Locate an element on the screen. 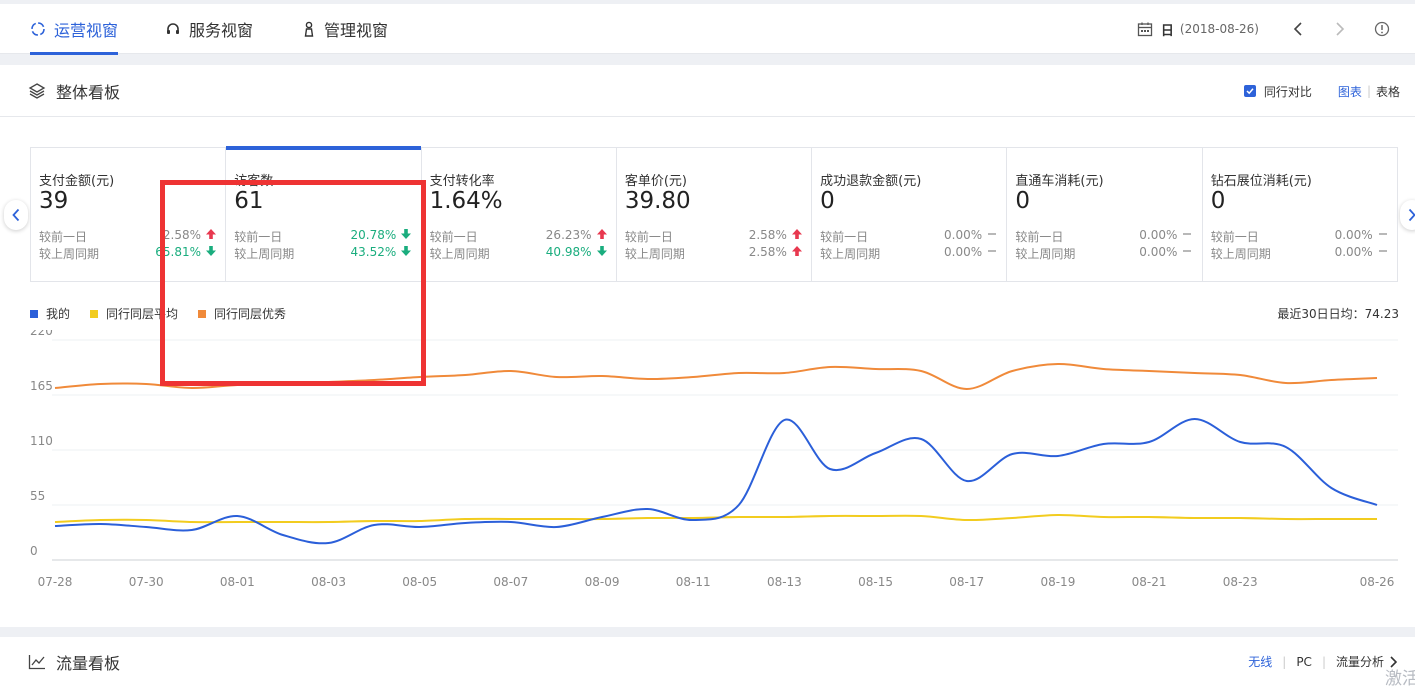 The height and width of the screenshot is (686, 1415). date-value: (2018-08-26) is located at coordinates (1219, 29).